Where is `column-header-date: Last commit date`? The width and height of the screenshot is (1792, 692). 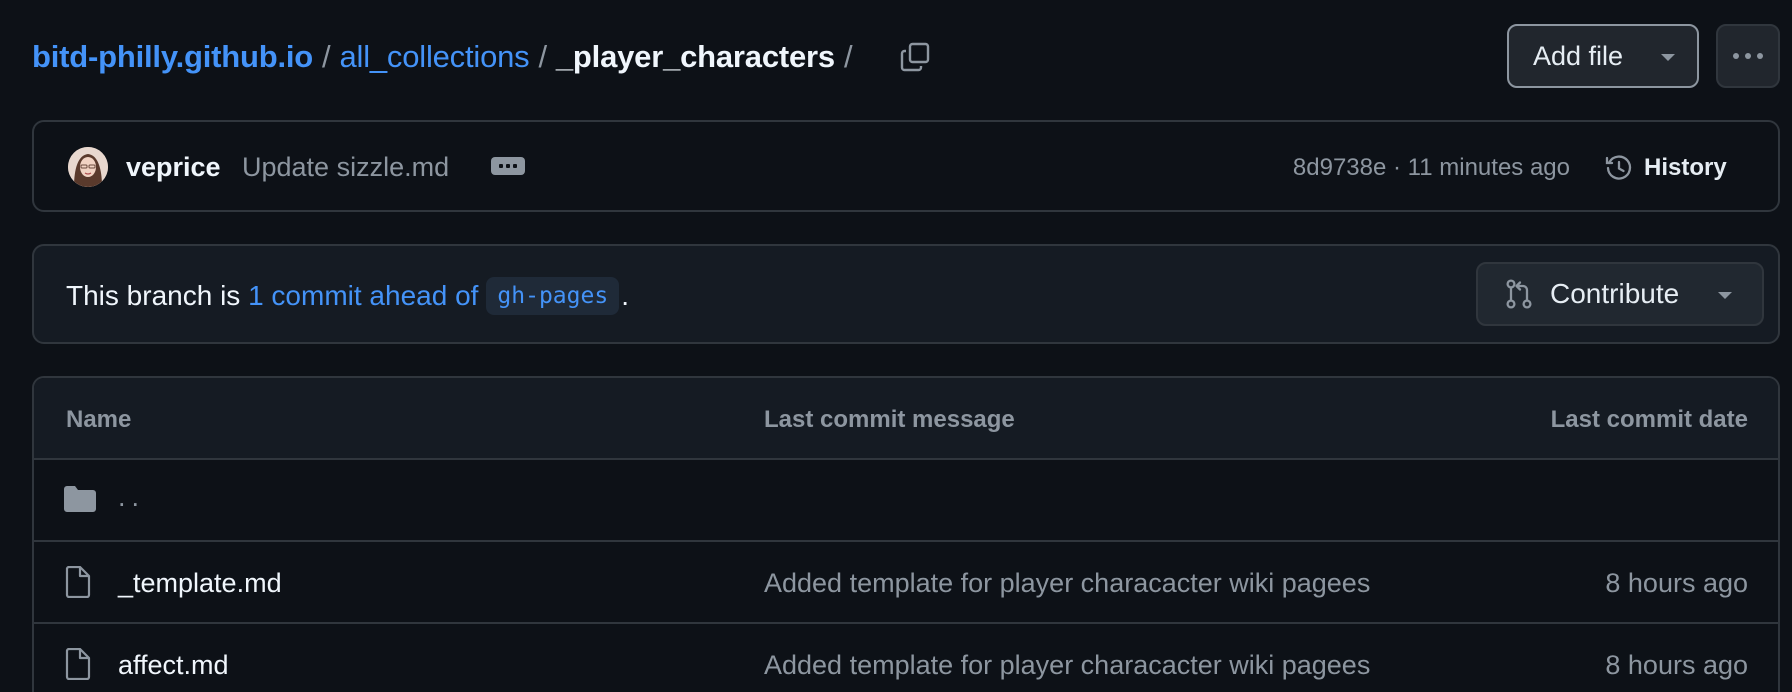
column-header-date: Last commit date is located at coordinates (1649, 419).